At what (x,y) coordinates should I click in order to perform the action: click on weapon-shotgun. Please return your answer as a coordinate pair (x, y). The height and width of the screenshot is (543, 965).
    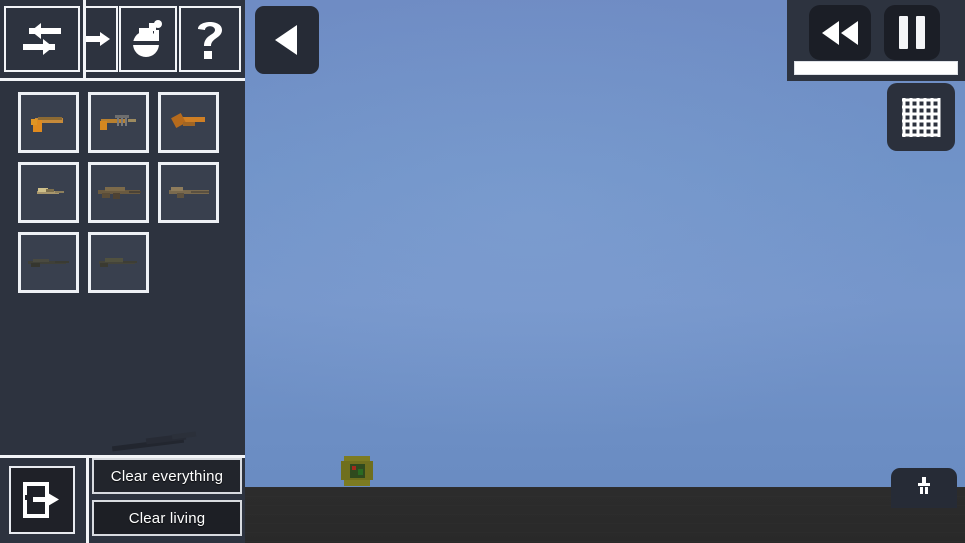
    Looking at the image, I should click on (188, 192).